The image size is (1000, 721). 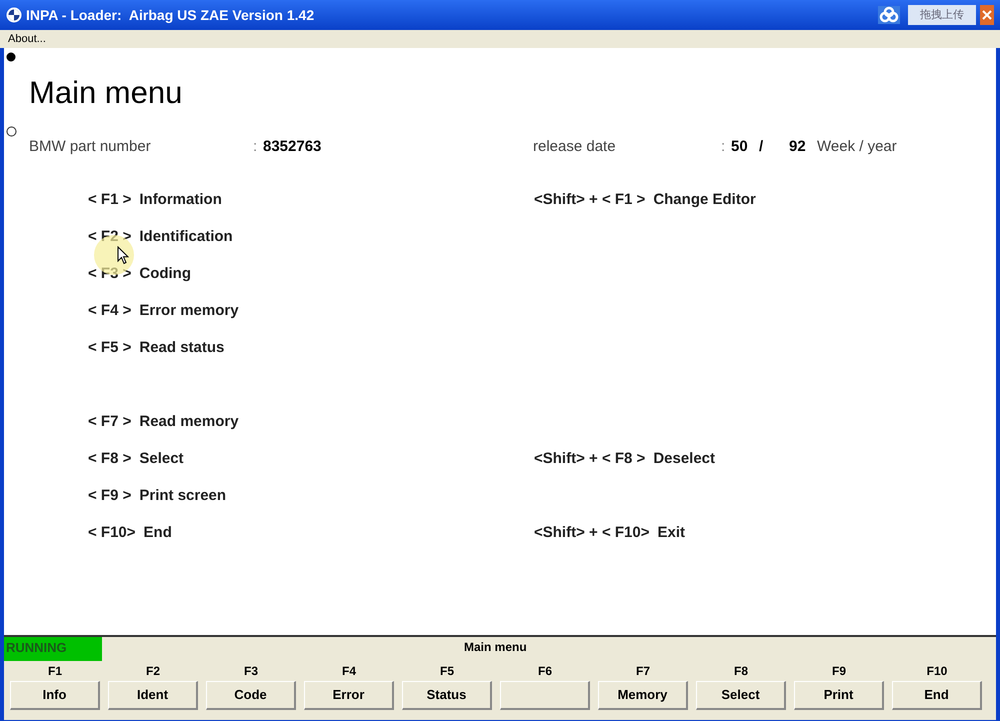 I want to click on key-shortcut: <Shift> + < F1 >, so click(x=590, y=200).